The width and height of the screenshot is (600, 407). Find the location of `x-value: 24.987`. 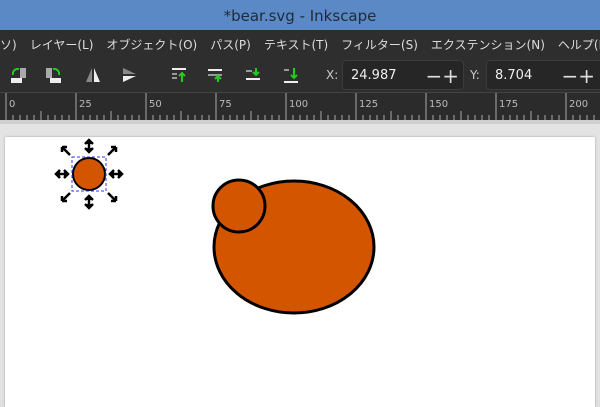

x-value: 24.987 is located at coordinates (374, 75).